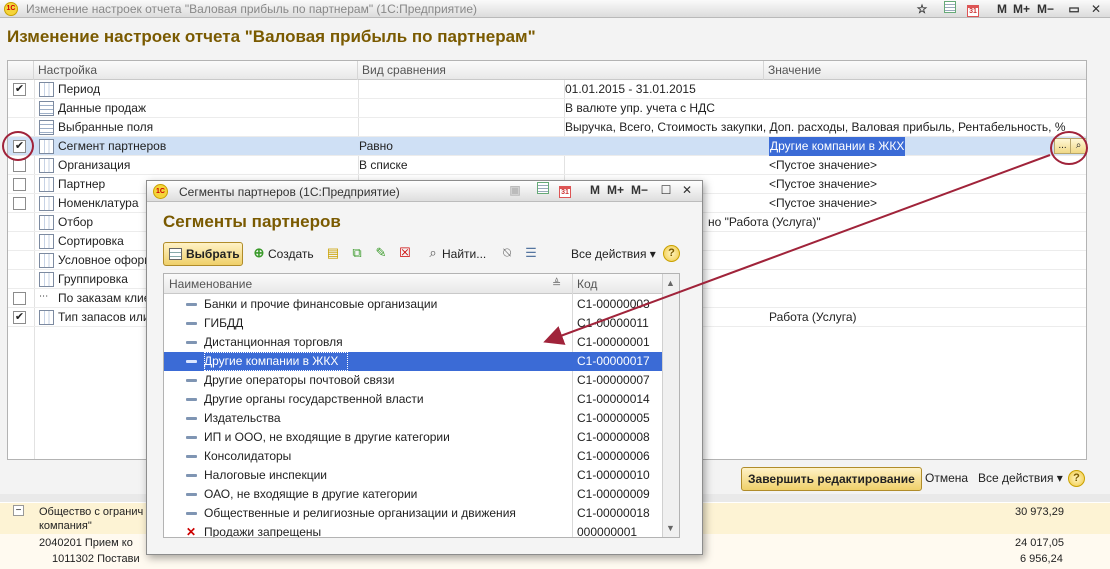 The width and height of the screenshot is (1110, 569). I want to click on setting-label: Партнер, so click(82, 184).